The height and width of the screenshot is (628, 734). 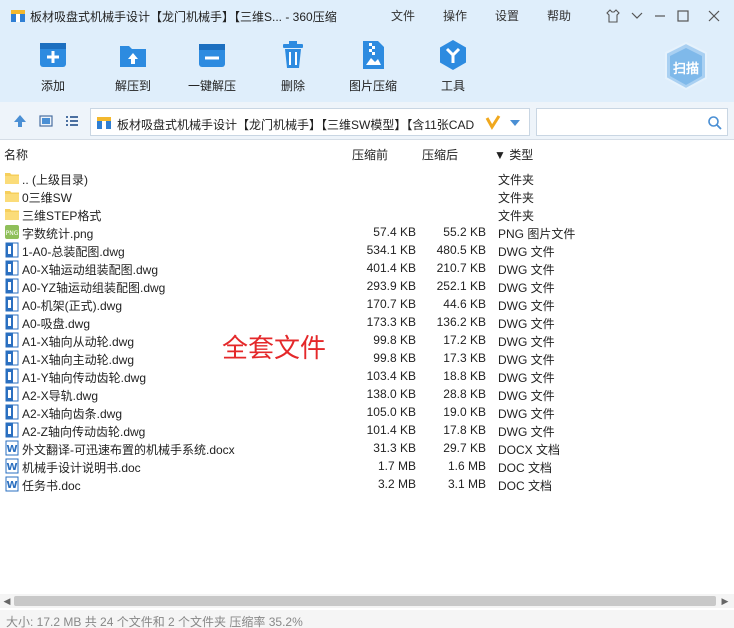 What do you see at coordinates (360, 268) in the screenshot?
I see `file-row: A0-X轴运动组装配图.dwg 401.4 KB 210.7 KB DWG 文件` at bounding box center [360, 268].